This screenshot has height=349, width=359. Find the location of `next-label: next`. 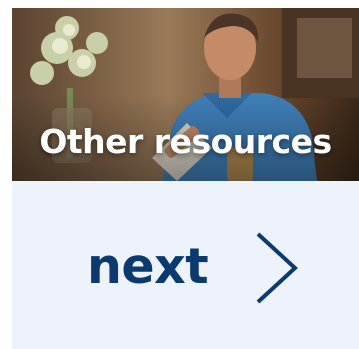

next-label: next is located at coordinates (148, 266).